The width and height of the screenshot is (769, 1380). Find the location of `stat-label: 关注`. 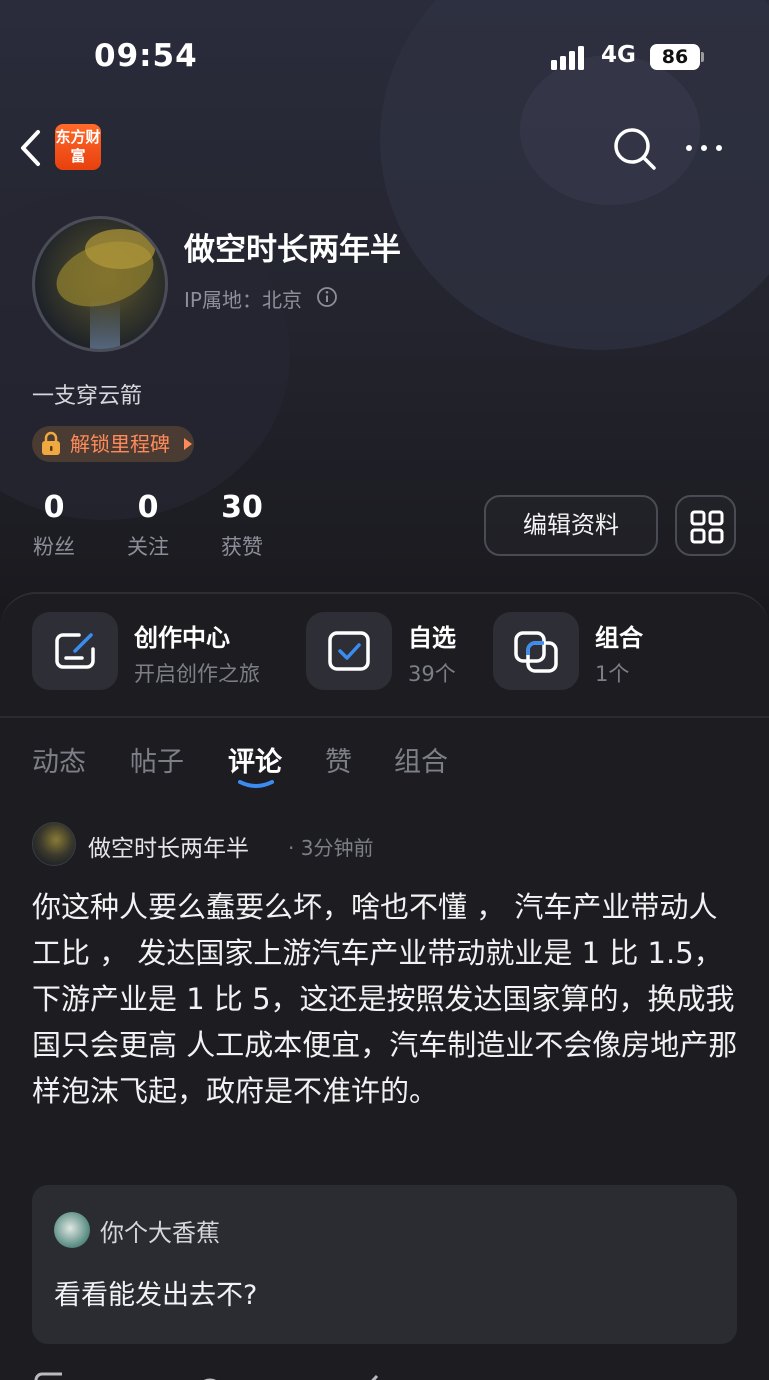

stat-label: 关注 is located at coordinates (148, 547).